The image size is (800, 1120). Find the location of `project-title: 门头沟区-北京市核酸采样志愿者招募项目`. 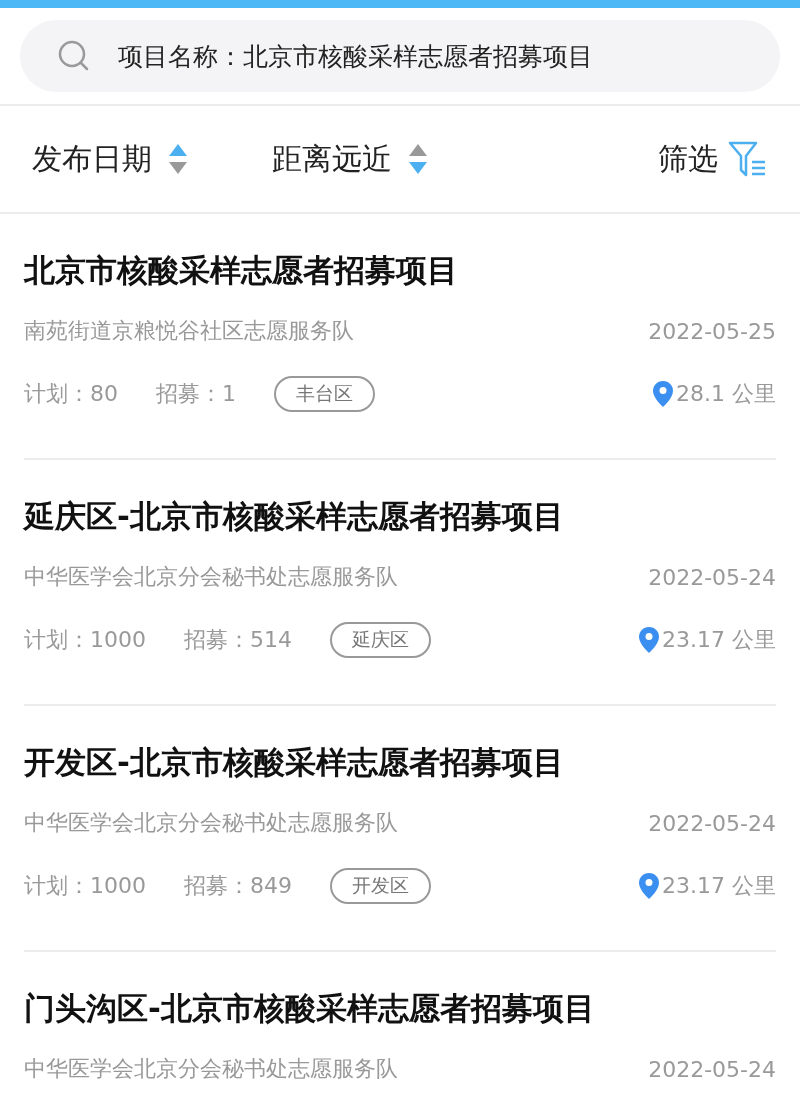

project-title: 门头沟区-北京市核酸采样志愿者招募项目 is located at coordinates (400, 1009).